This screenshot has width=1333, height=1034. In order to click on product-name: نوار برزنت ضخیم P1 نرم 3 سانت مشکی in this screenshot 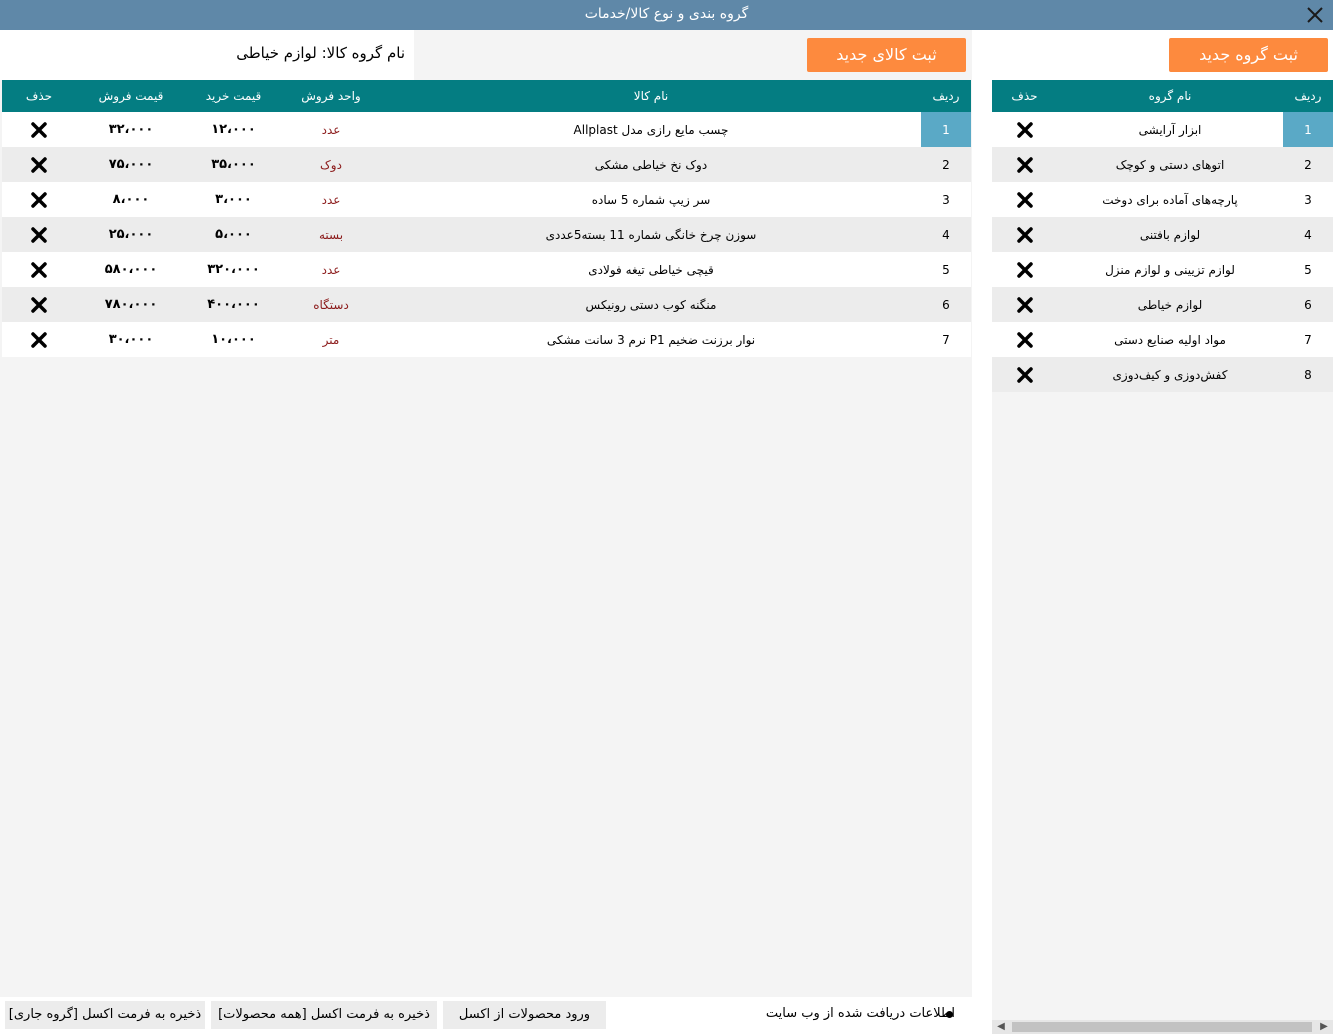, I will do `click(651, 339)`.